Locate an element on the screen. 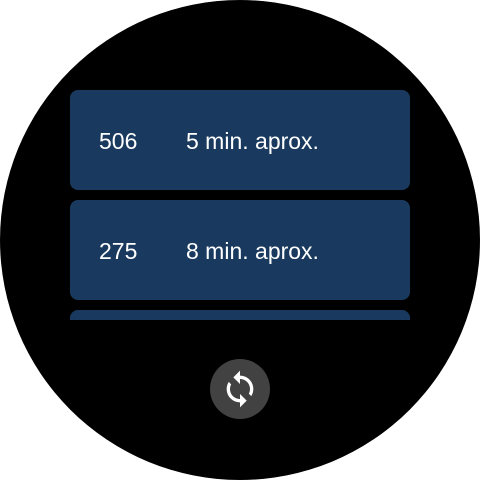 The image size is (480, 480). arrival-card: 275 8 min. aprox. is located at coordinates (240, 250).